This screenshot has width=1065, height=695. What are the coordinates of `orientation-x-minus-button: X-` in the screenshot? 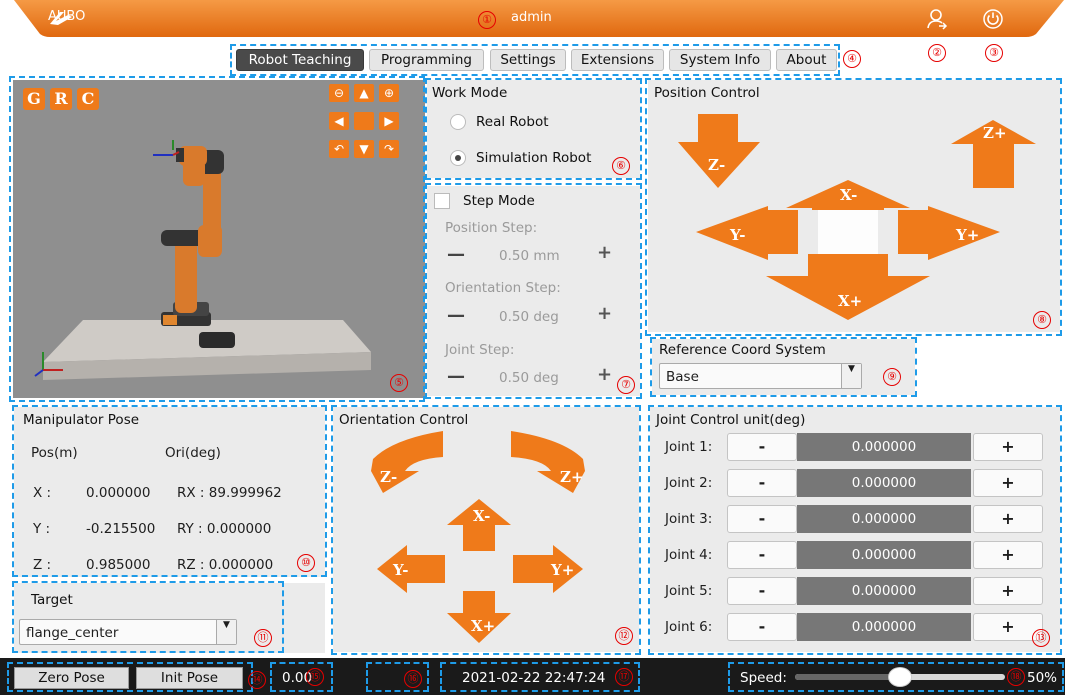 It's located at (479, 525).